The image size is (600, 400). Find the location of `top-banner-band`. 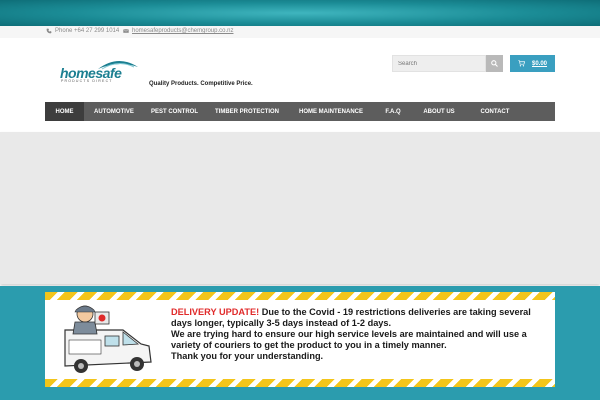

top-banner-band is located at coordinates (300, 13).